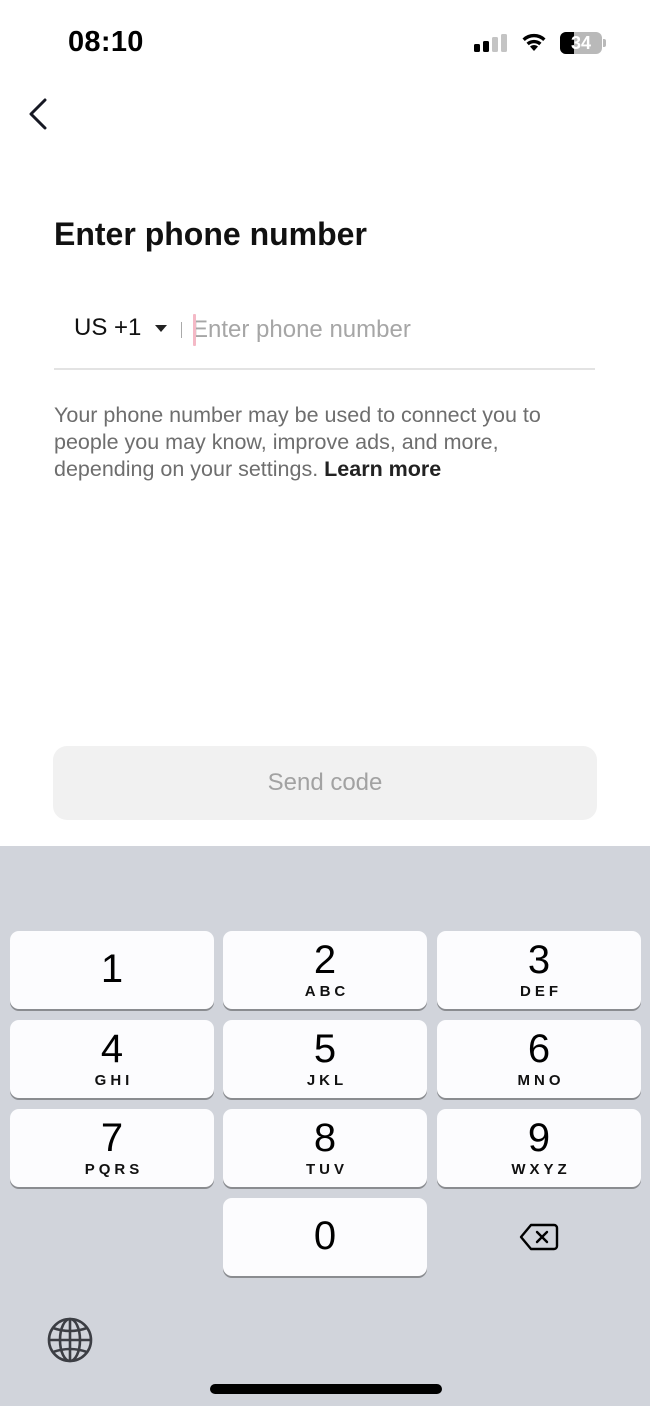  I want to click on page-title: Enter phone number, so click(210, 234).